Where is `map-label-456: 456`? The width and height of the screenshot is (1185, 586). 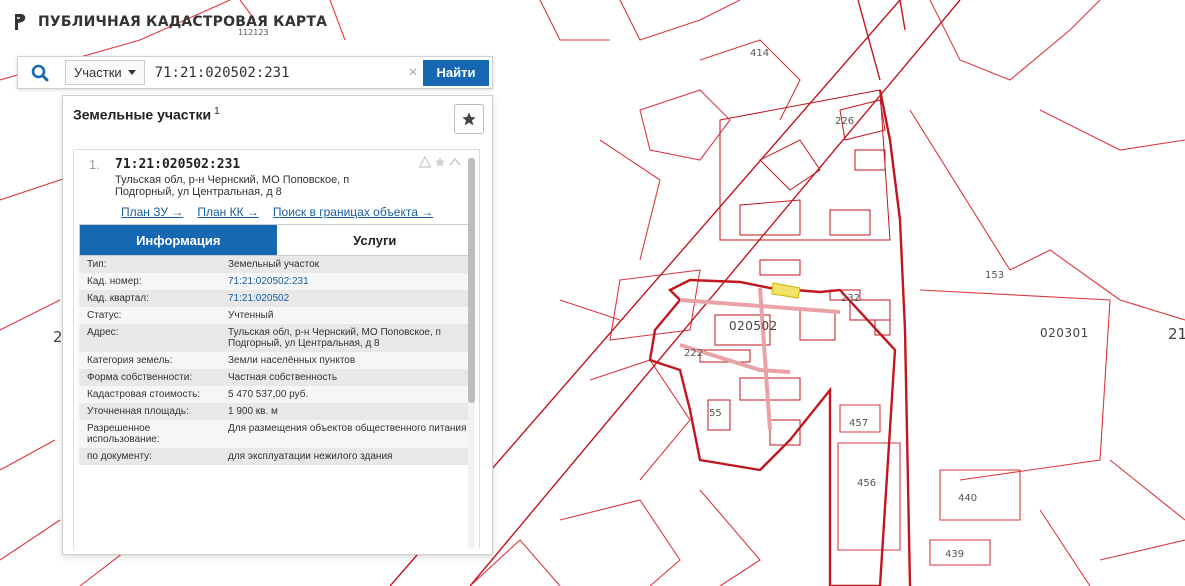
map-label-456: 456 is located at coordinates (867, 483).